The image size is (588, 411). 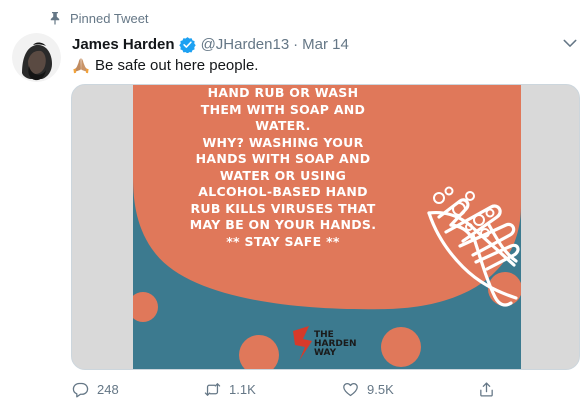 I want to click on verified-badge-icon, so click(x=187, y=44).